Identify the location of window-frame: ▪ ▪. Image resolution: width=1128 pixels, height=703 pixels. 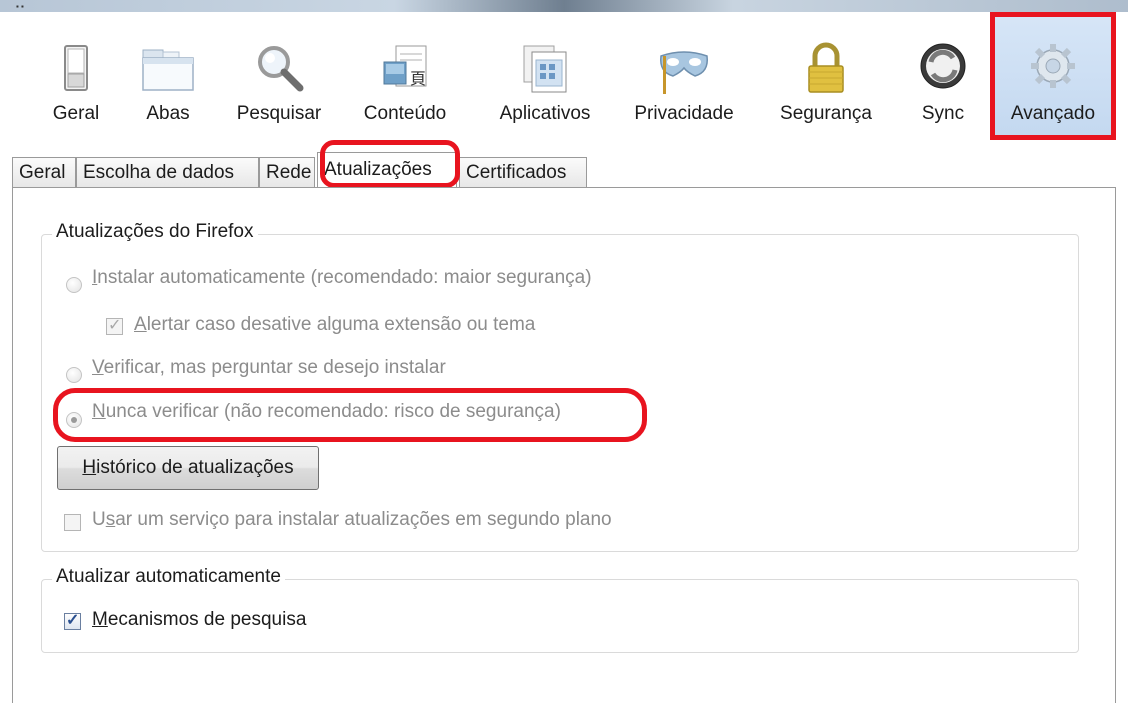
(564, 6).